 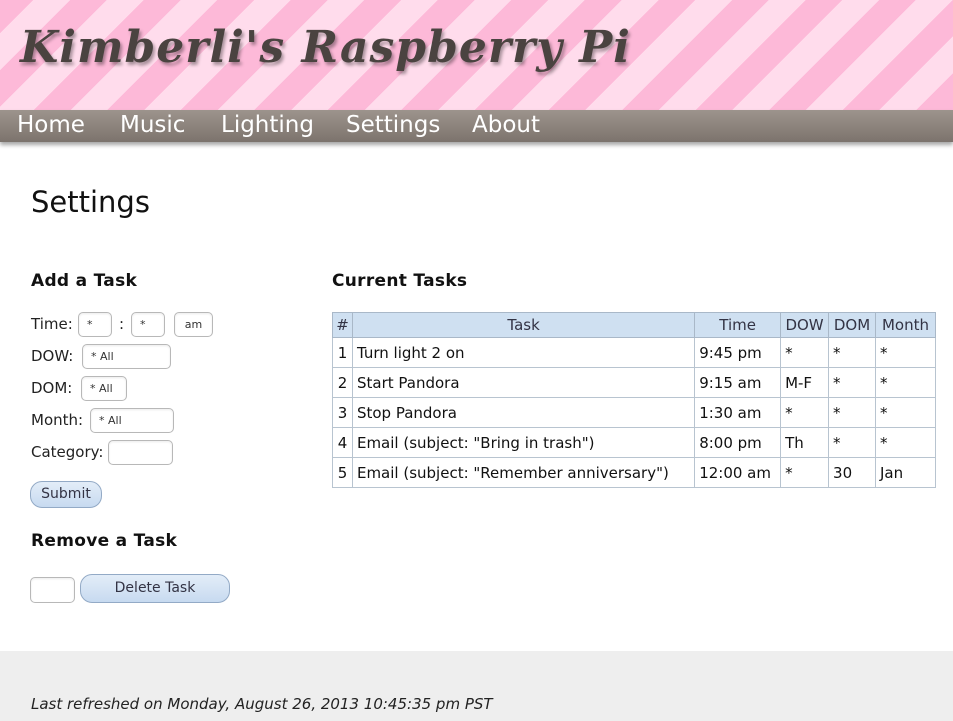 What do you see at coordinates (738, 442) in the screenshot?
I see `cell-time: 8:00 pm` at bounding box center [738, 442].